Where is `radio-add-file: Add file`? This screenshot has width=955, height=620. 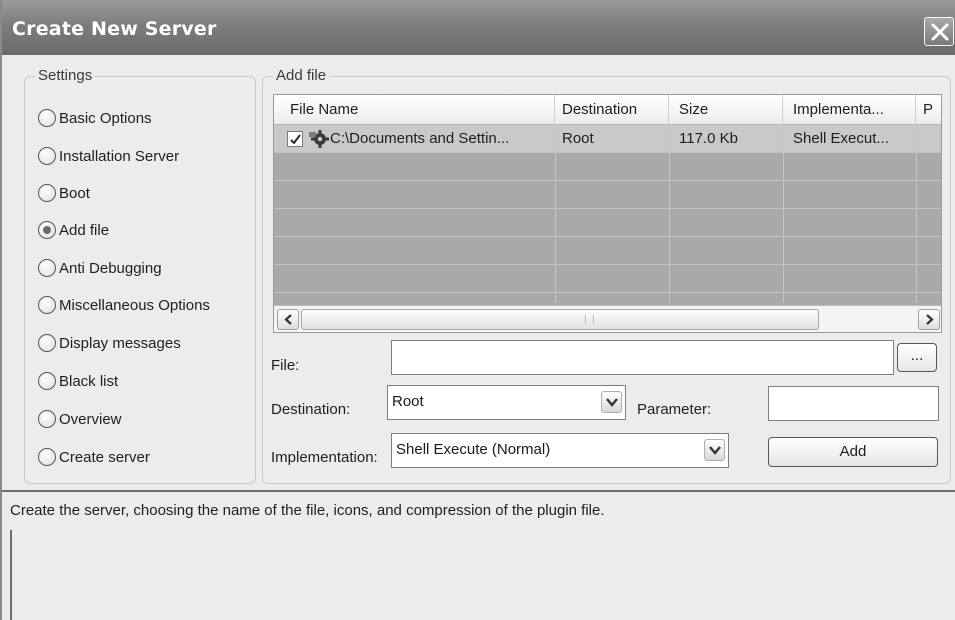 radio-add-file: Add file is located at coordinates (73, 230).